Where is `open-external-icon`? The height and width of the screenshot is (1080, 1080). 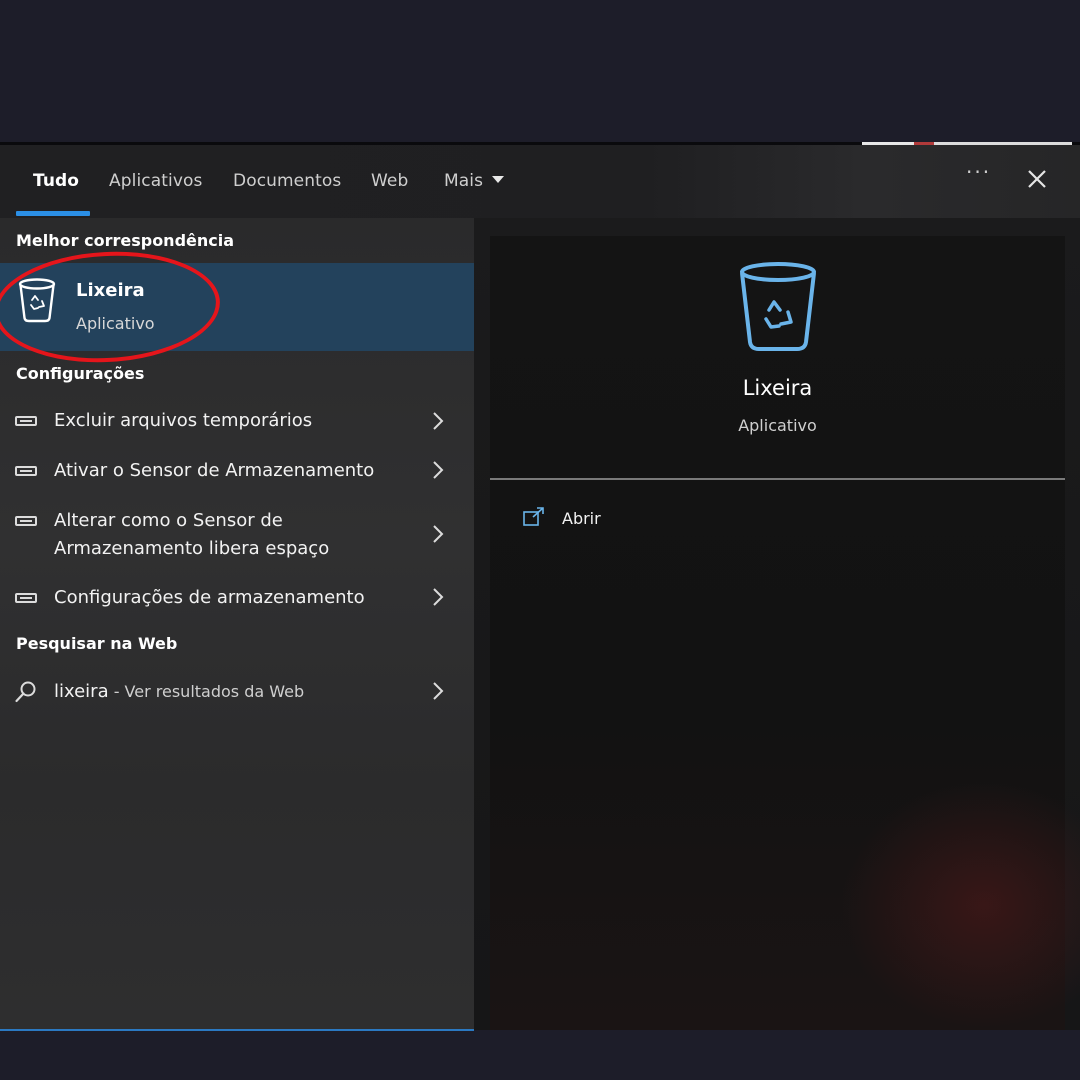
open-external-icon is located at coordinates (534, 517).